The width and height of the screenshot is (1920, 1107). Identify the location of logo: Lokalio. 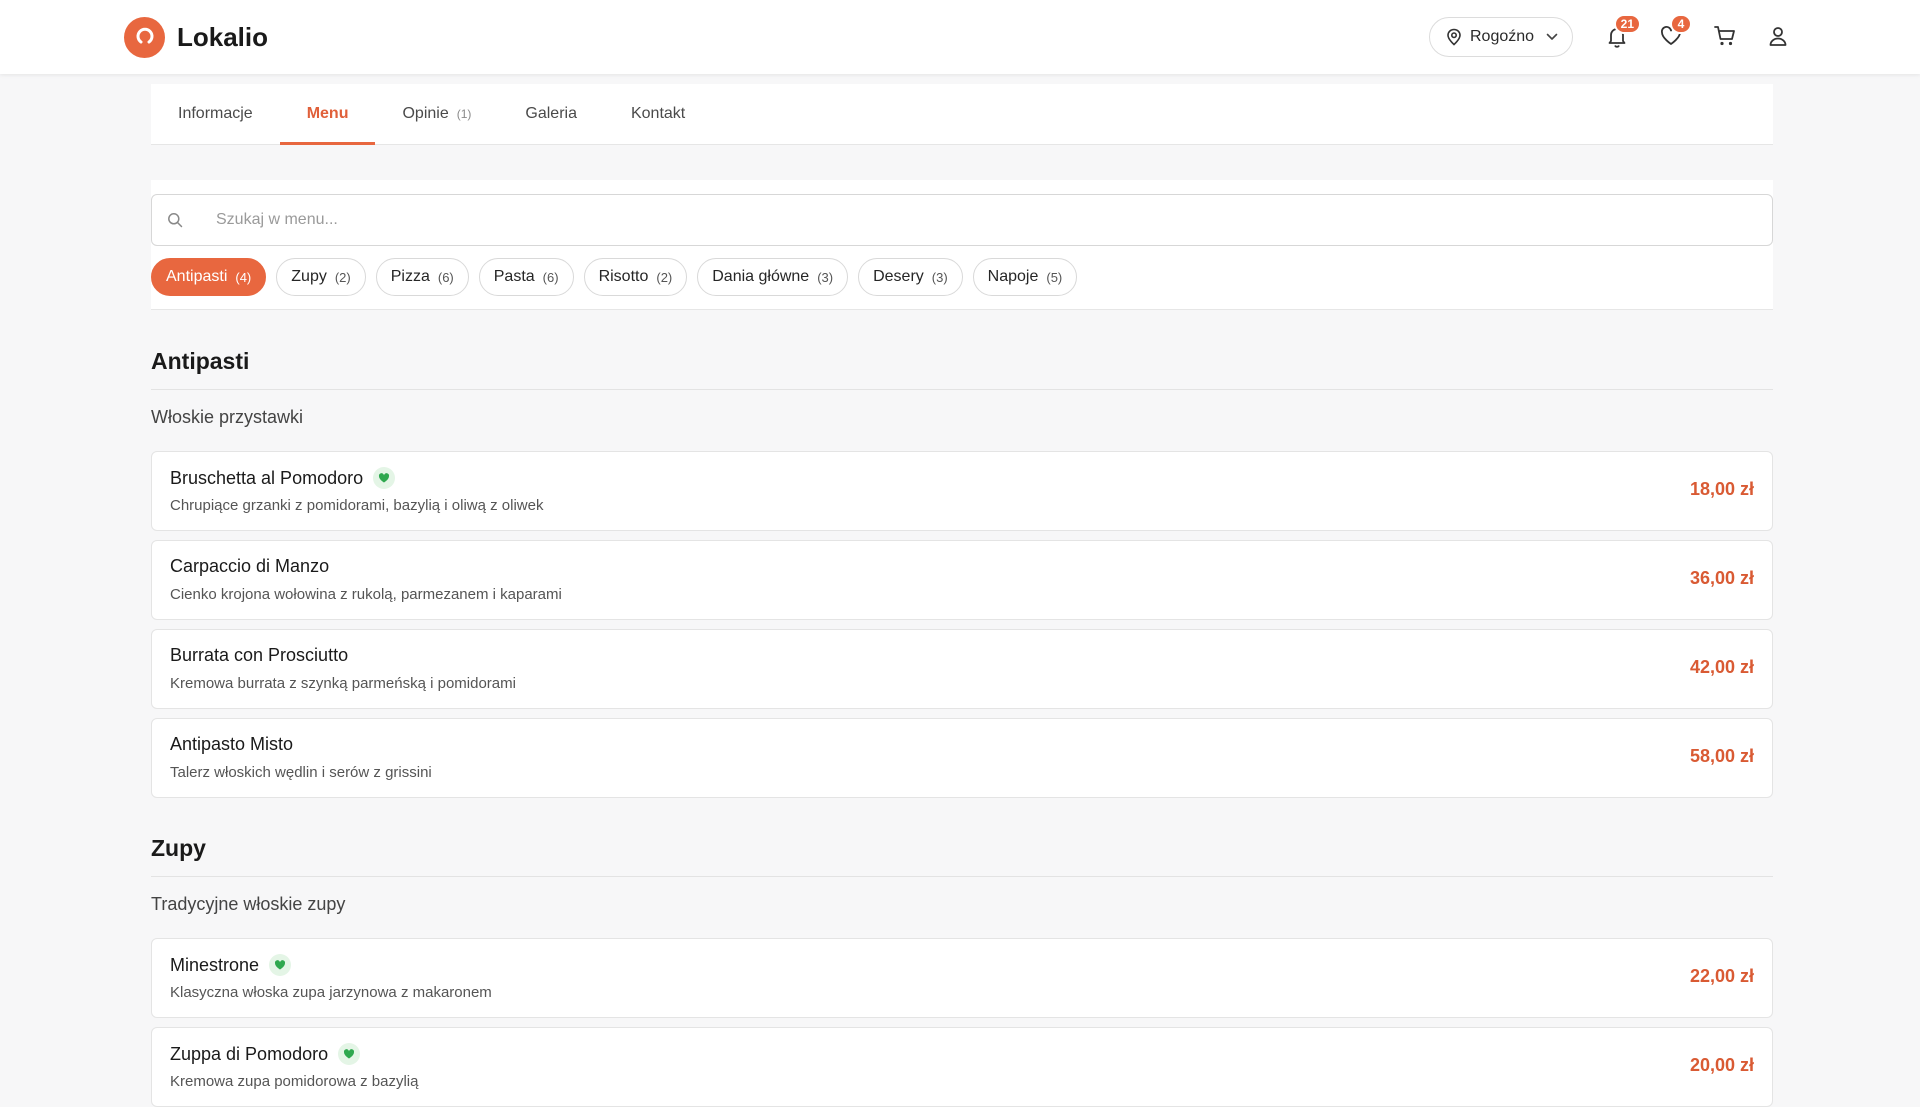
(196, 37).